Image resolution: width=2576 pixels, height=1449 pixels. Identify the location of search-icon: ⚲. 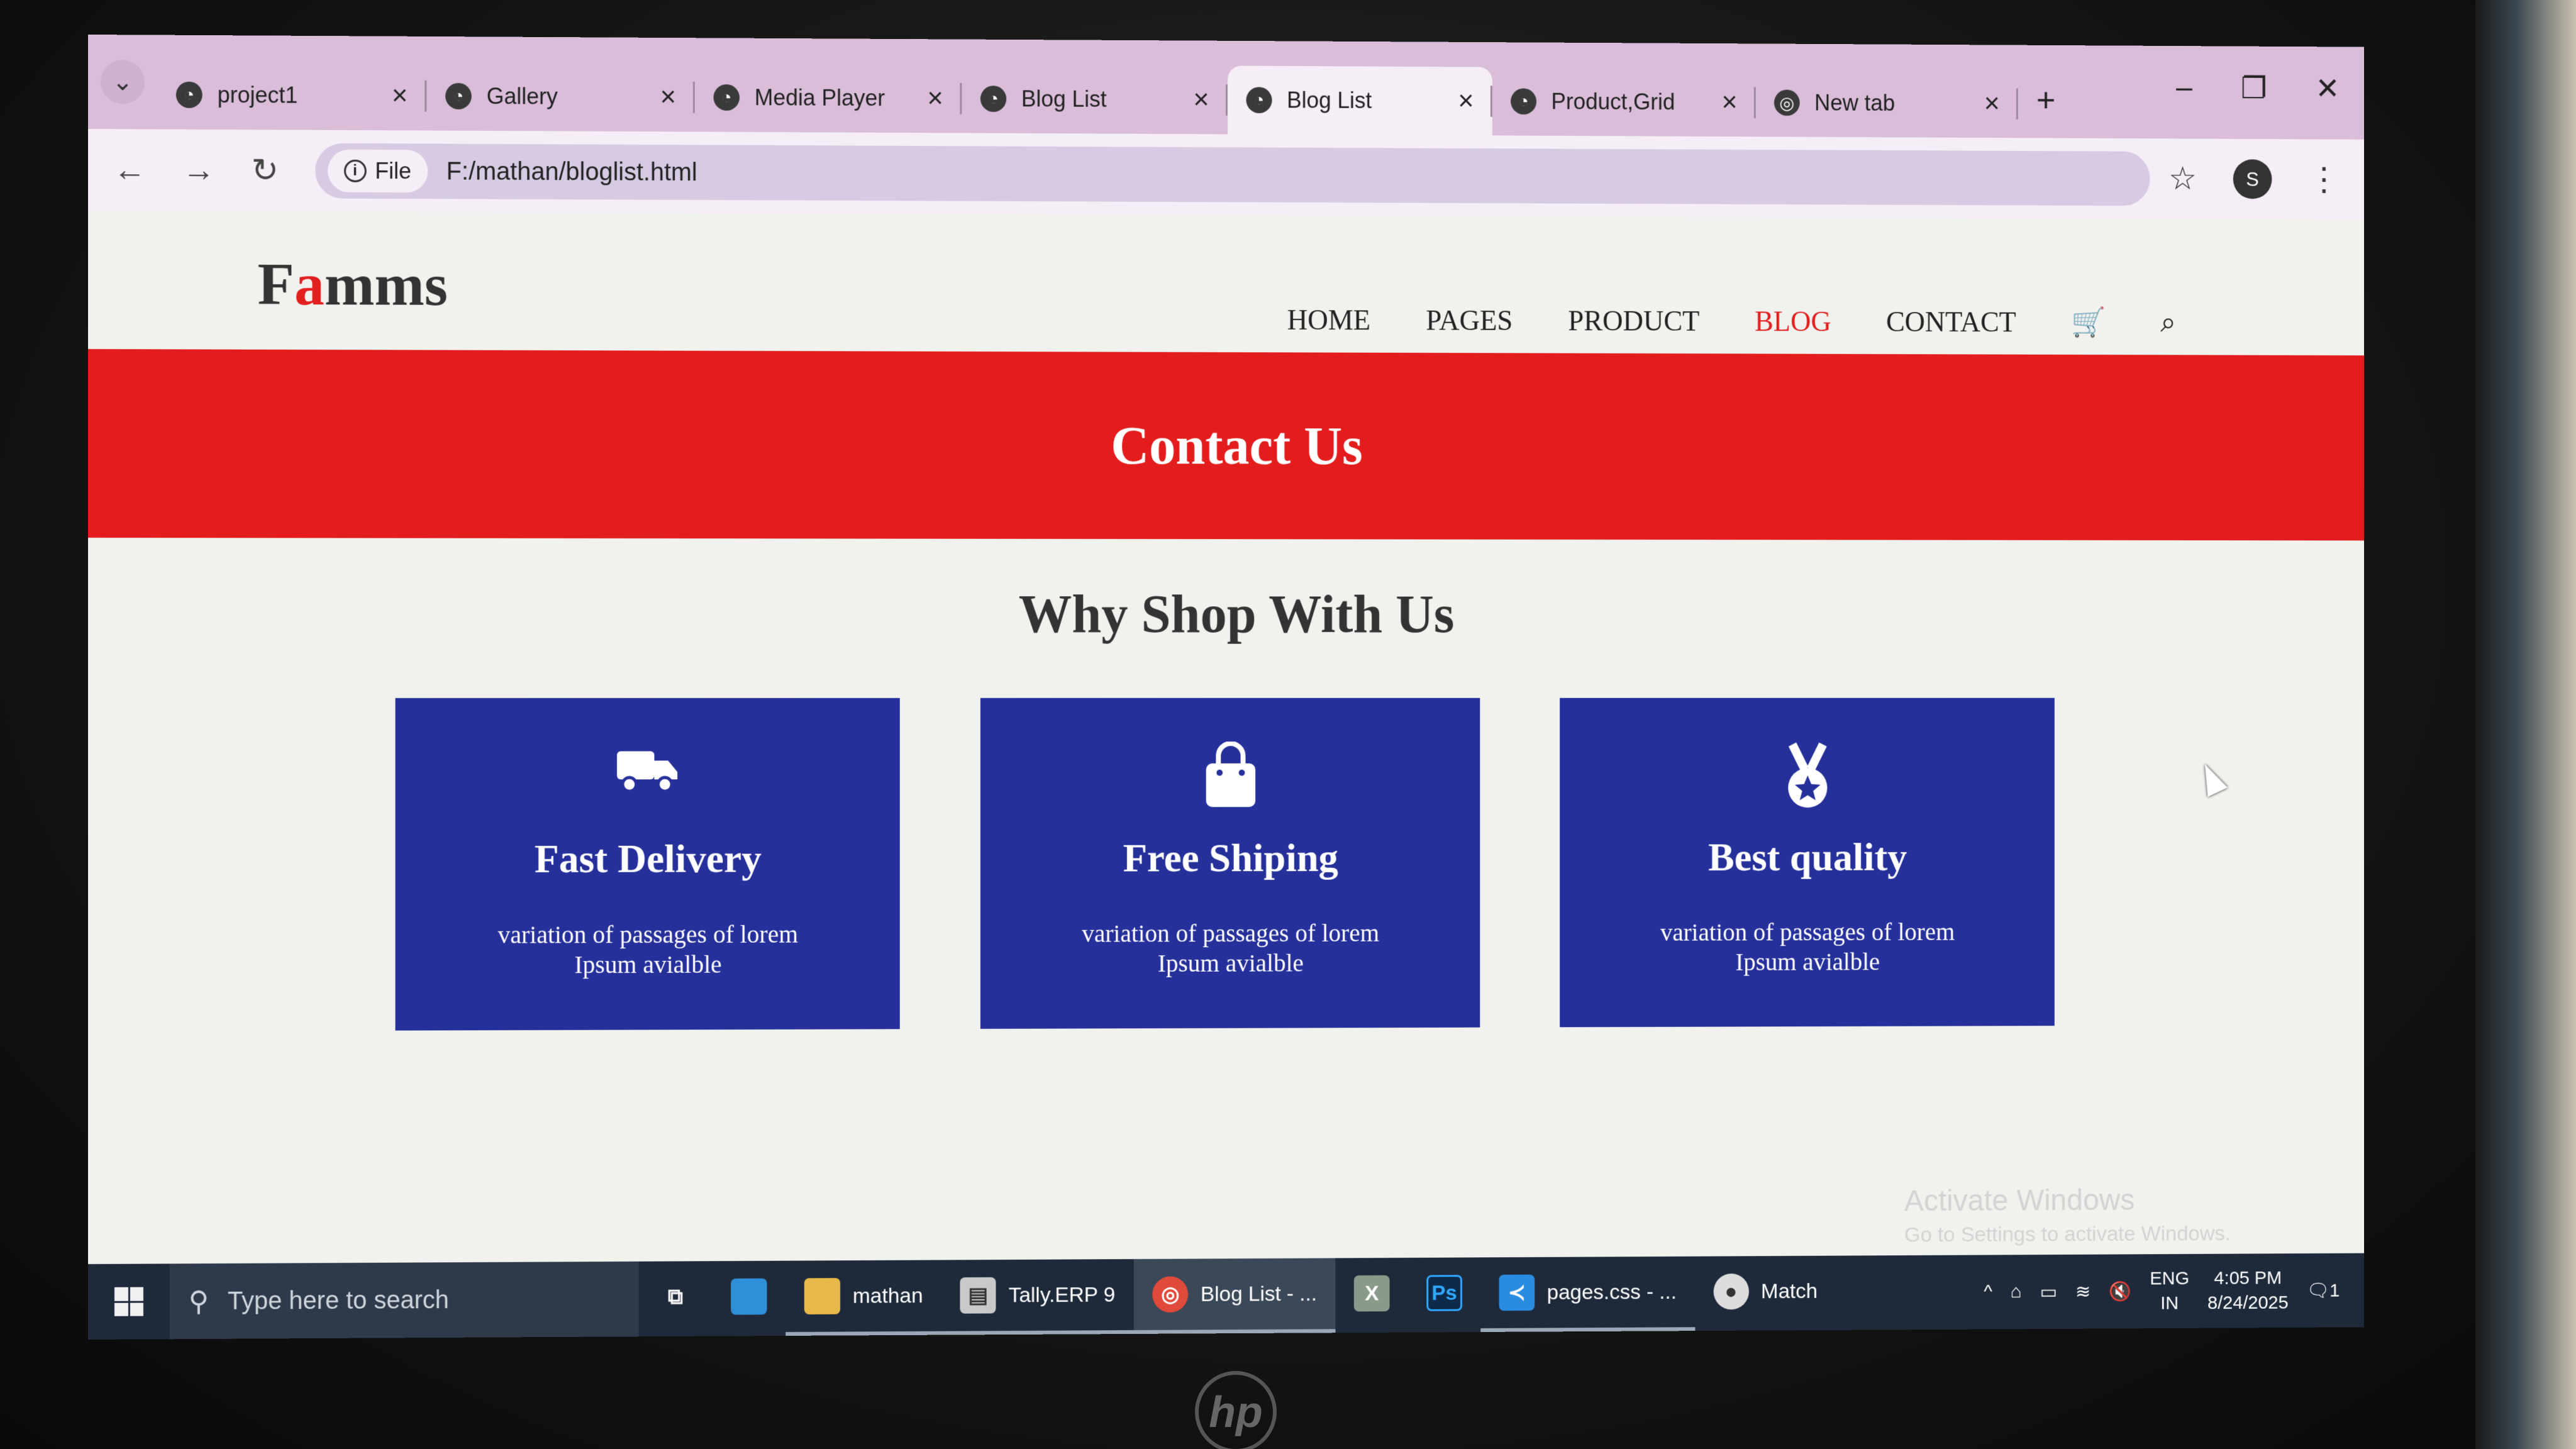
(198, 1301).